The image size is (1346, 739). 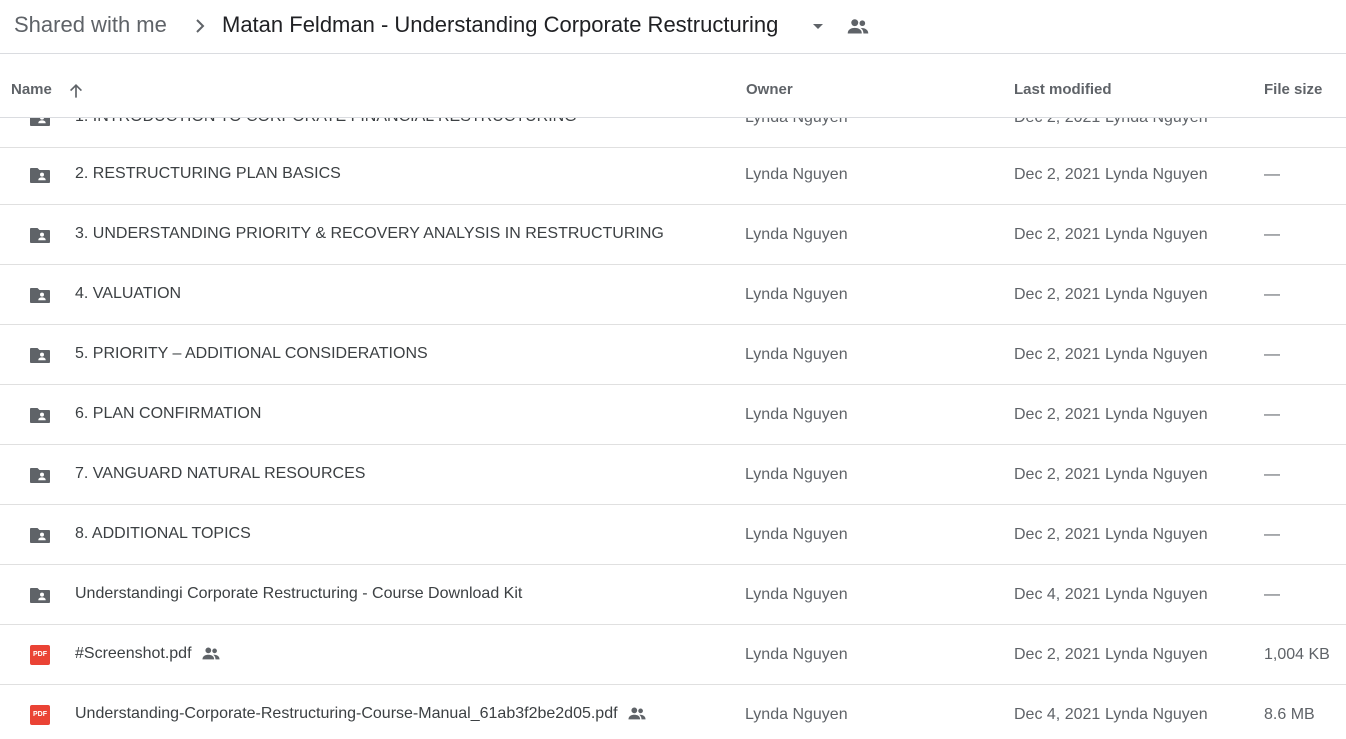 What do you see at coordinates (31, 89) in the screenshot?
I see `column-header-name: Name` at bounding box center [31, 89].